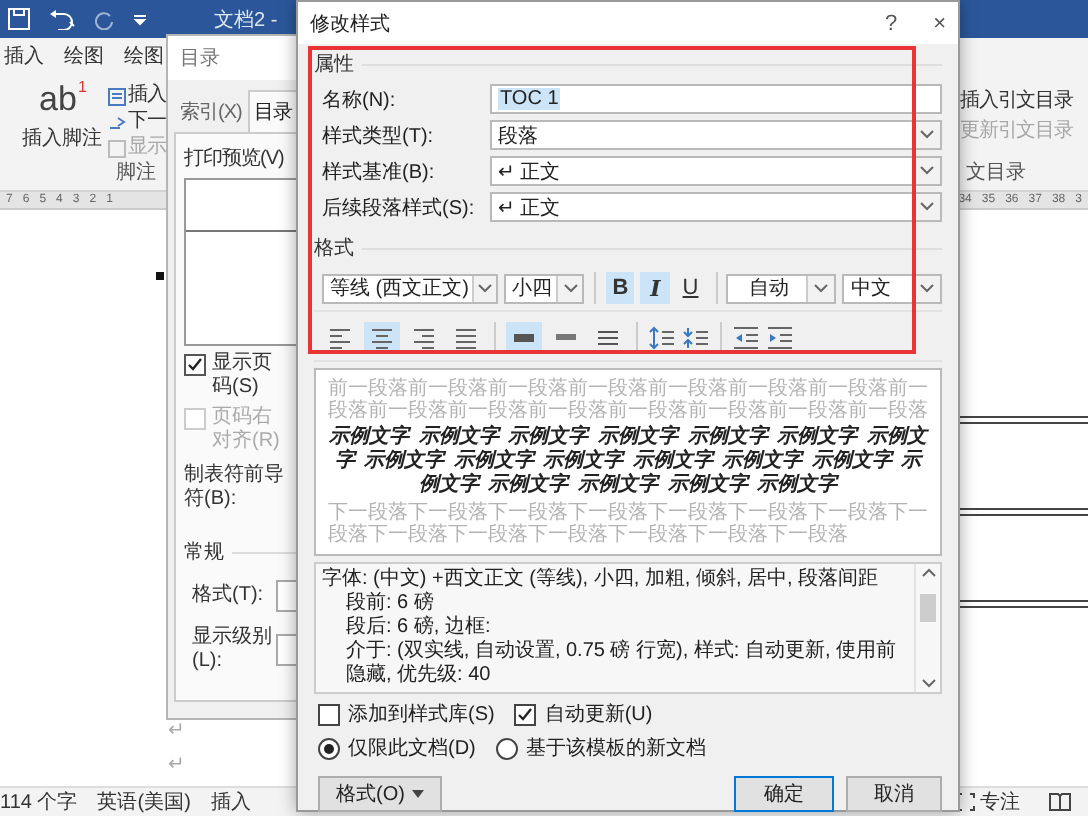 The image size is (1088, 816). Describe the element at coordinates (136, 175) in the screenshot. I see `group-label: 脚注` at that location.